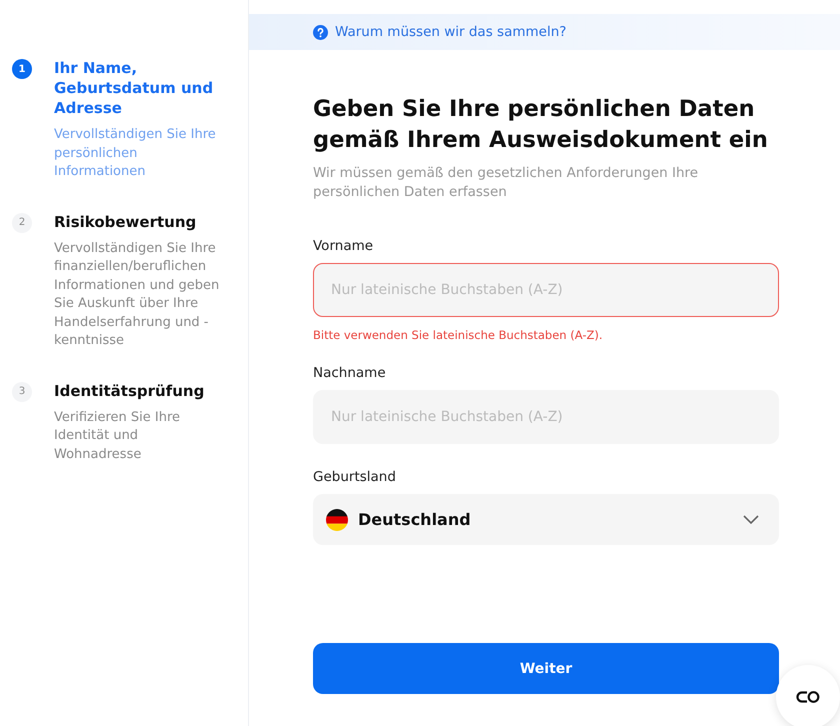 The height and width of the screenshot is (726, 840). Describe the element at coordinates (458, 335) in the screenshot. I see `error-message: Bitte verwenden Sie lateinische Buchstaben (A-Z).` at that location.